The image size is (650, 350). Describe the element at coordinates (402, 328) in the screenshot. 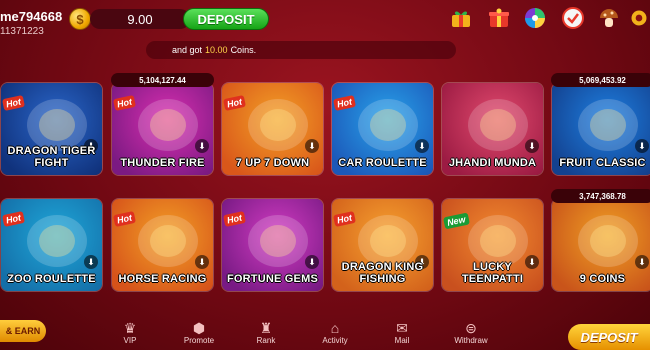

I see `mail-icon: ✉` at that location.